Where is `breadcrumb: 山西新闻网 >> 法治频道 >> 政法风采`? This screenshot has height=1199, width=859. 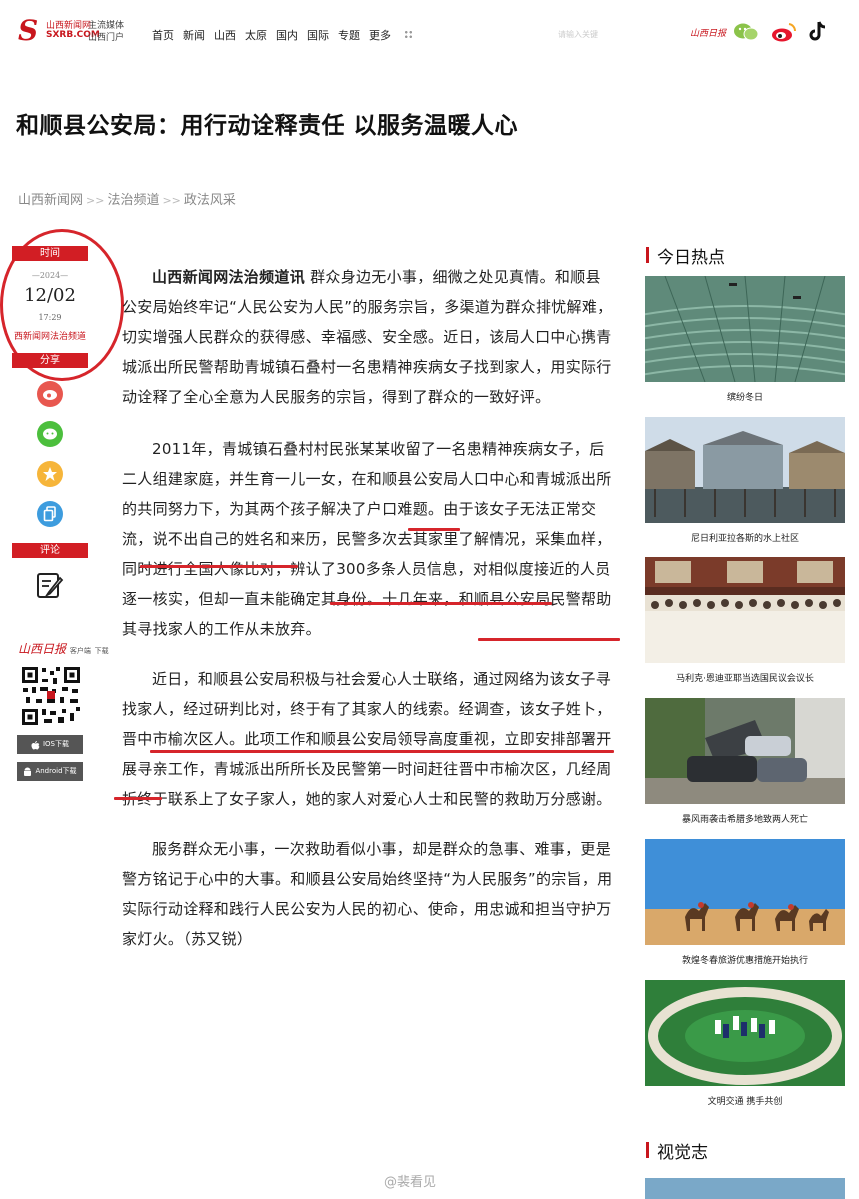 breadcrumb: 山西新闻网 >> 法治频道 >> 政法风采 is located at coordinates (127, 198).